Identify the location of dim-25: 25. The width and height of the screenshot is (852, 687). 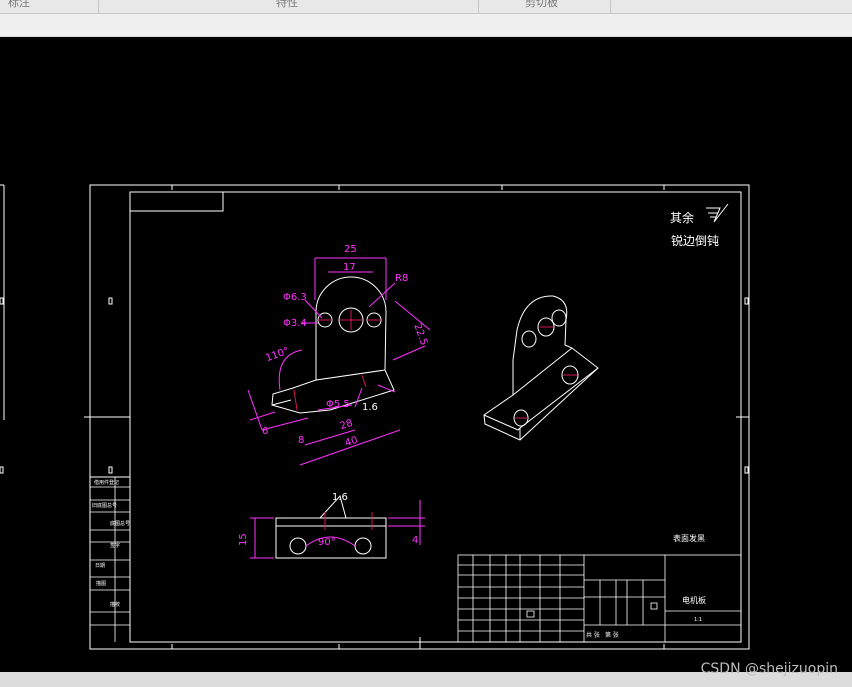
(350, 249).